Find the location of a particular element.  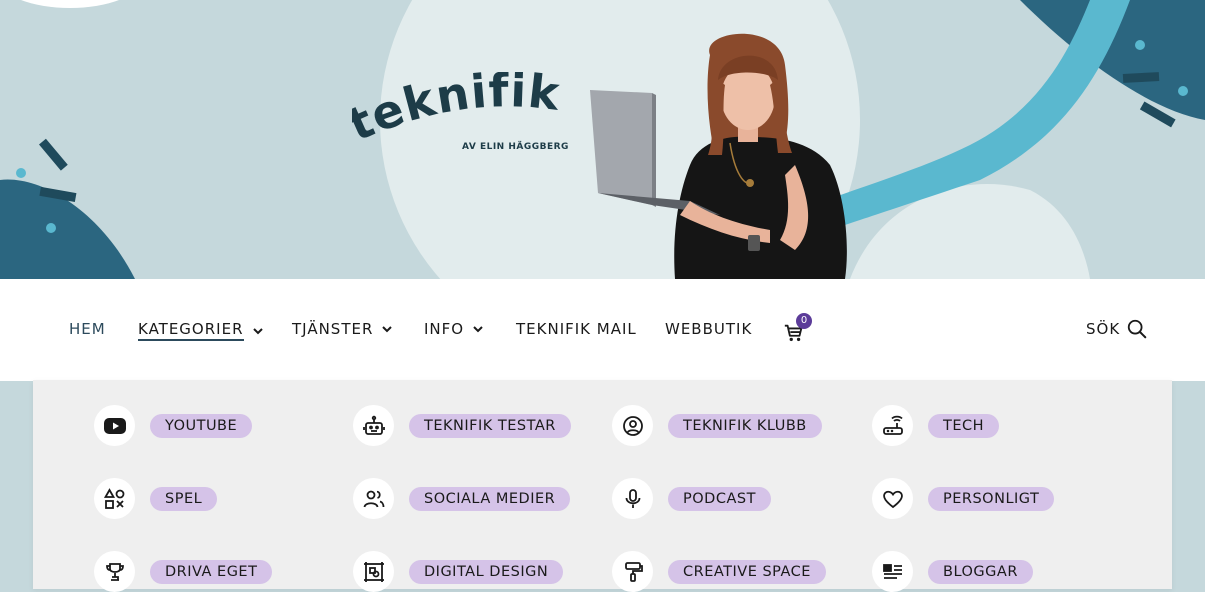

category-digital-design: DIGITAL DESIGN is located at coordinates (458, 571).